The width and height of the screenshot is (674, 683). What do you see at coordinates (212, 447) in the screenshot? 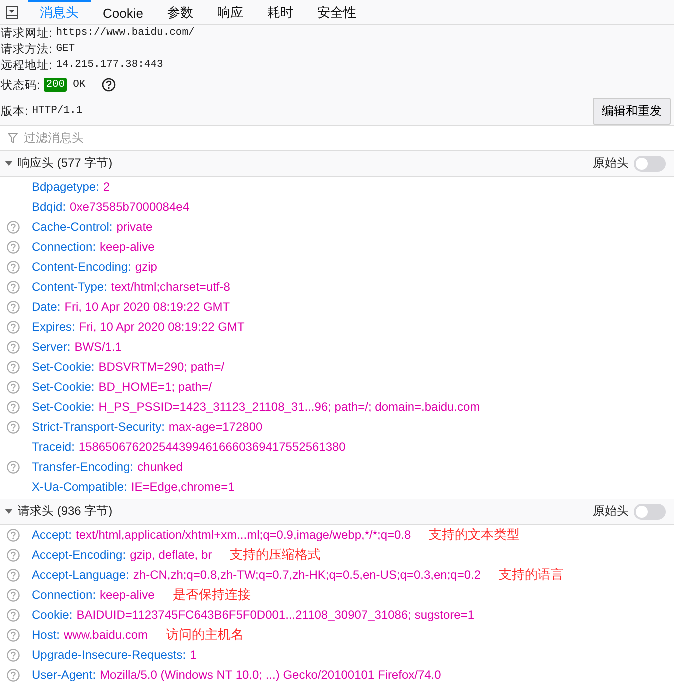
I see `header-value: 1586506762025443994616660369417552561380` at bounding box center [212, 447].